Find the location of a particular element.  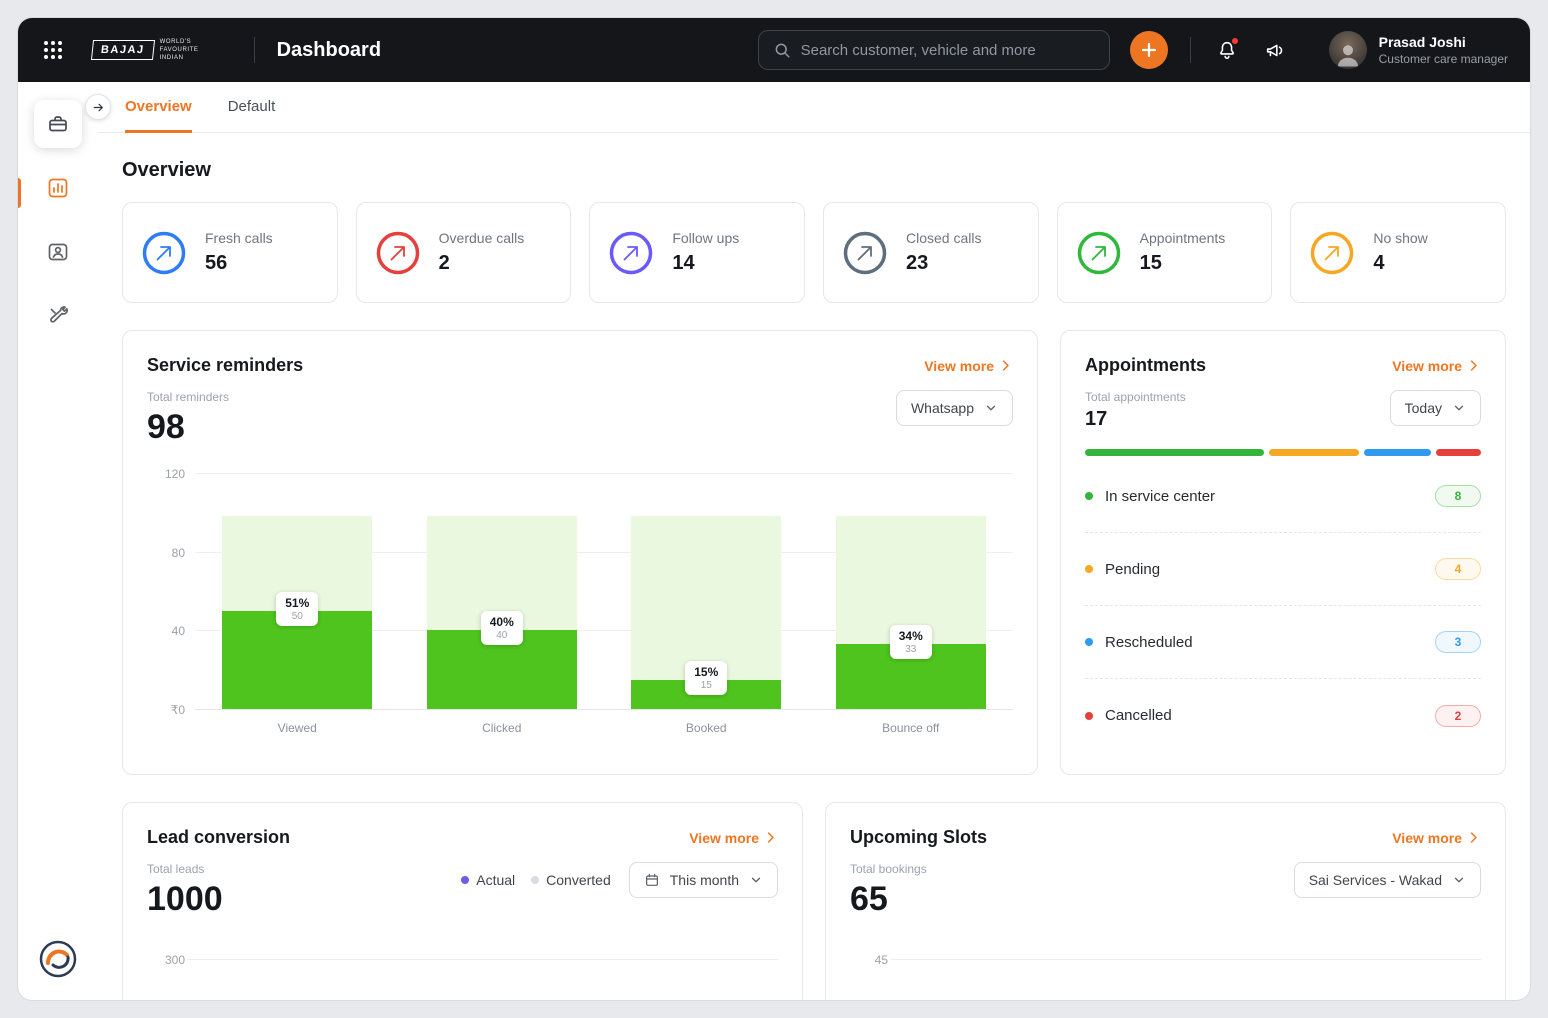

add-button is located at coordinates (1148, 50).